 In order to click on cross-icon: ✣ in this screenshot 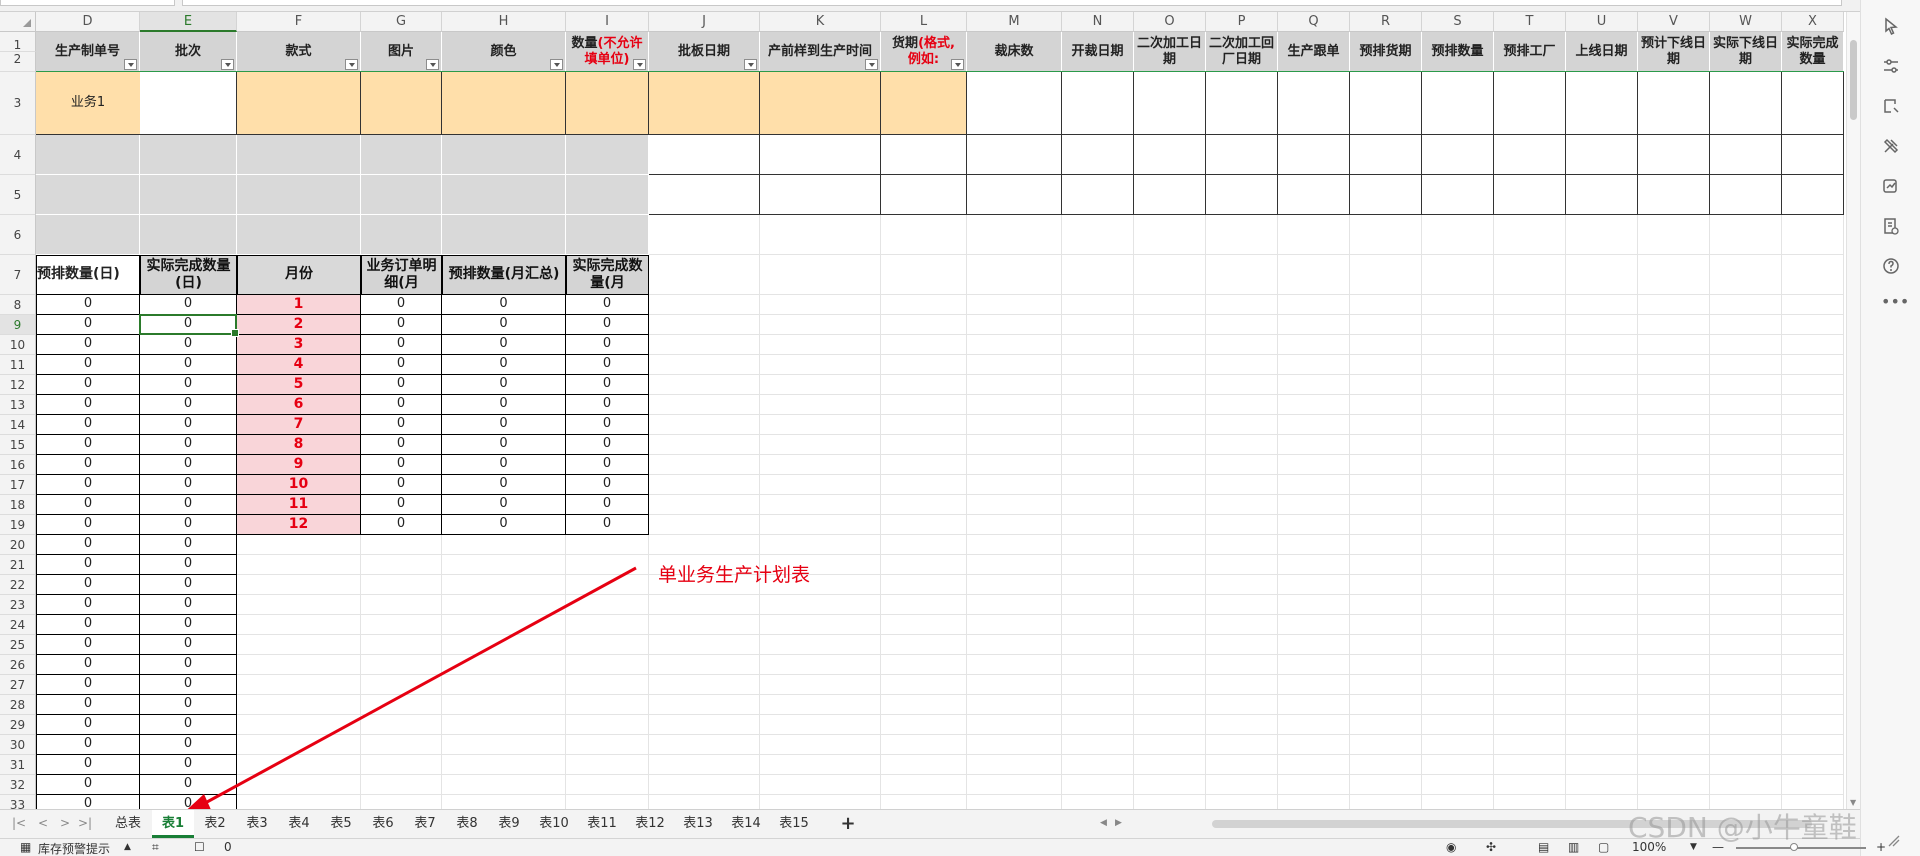, I will do `click(1491, 847)`.